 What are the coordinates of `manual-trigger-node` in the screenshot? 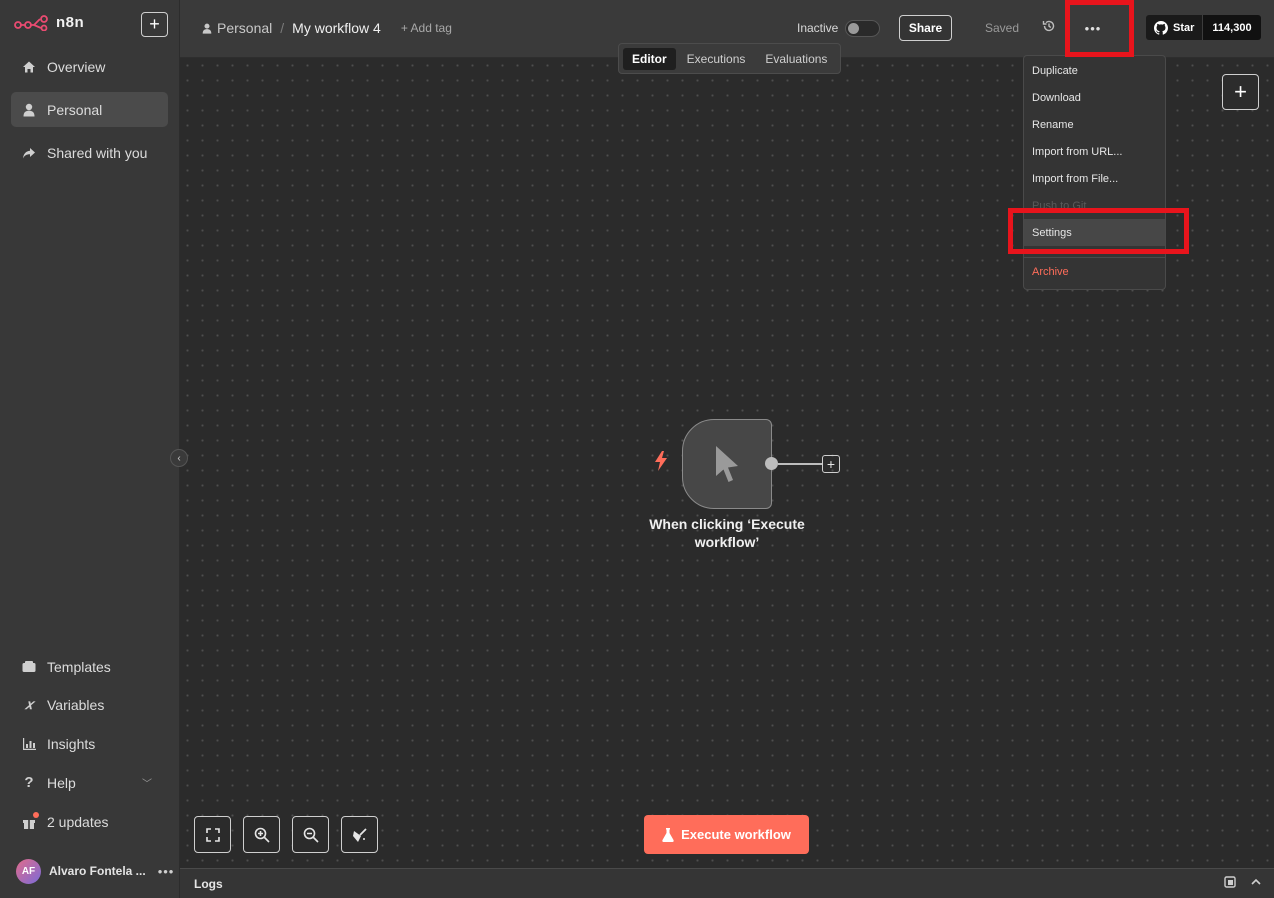 It's located at (727, 464).